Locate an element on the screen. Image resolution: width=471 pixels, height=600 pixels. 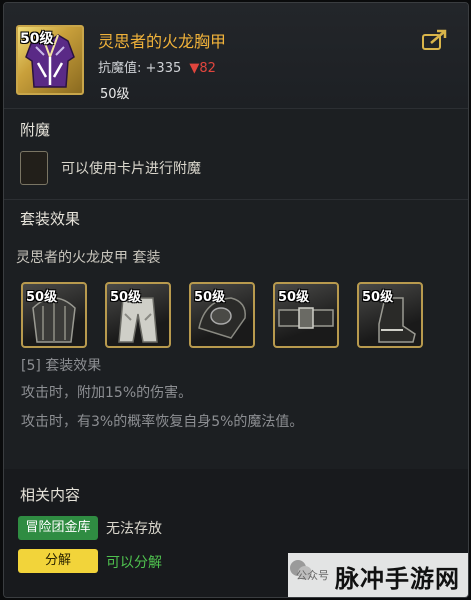
enchant-text: 可以使用卡片进行附魔 is located at coordinates (131, 169).